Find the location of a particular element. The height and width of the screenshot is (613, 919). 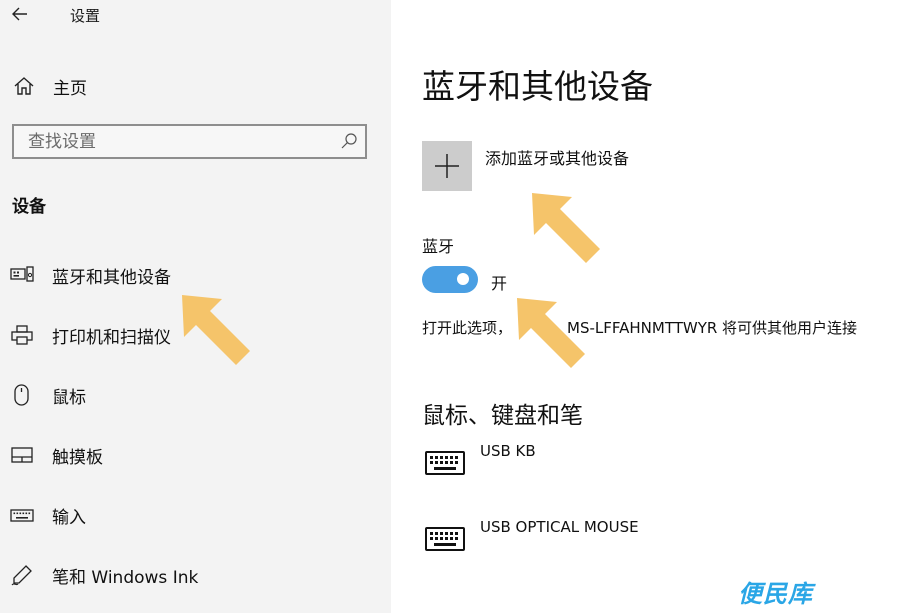

sidebar-item-label: 鼠标 is located at coordinates (69, 398).